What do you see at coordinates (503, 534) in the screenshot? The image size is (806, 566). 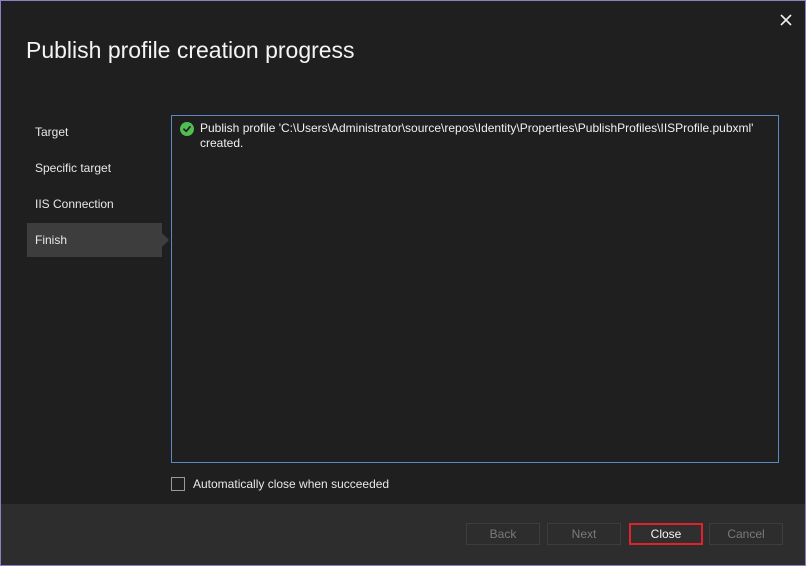 I see `back-button: Back` at bounding box center [503, 534].